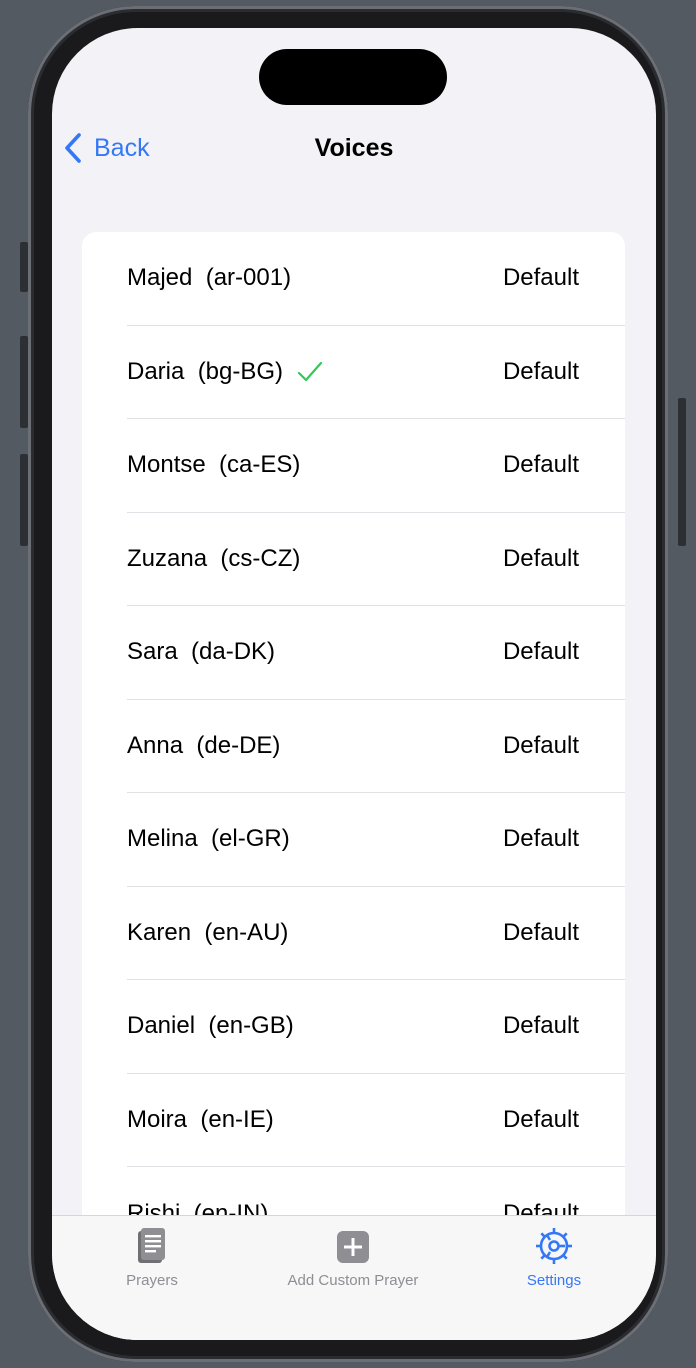 This screenshot has height=1368, width=696. What do you see at coordinates (554, 1246) in the screenshot?
I see `gear-icon` at bounding box center [554, 1246].